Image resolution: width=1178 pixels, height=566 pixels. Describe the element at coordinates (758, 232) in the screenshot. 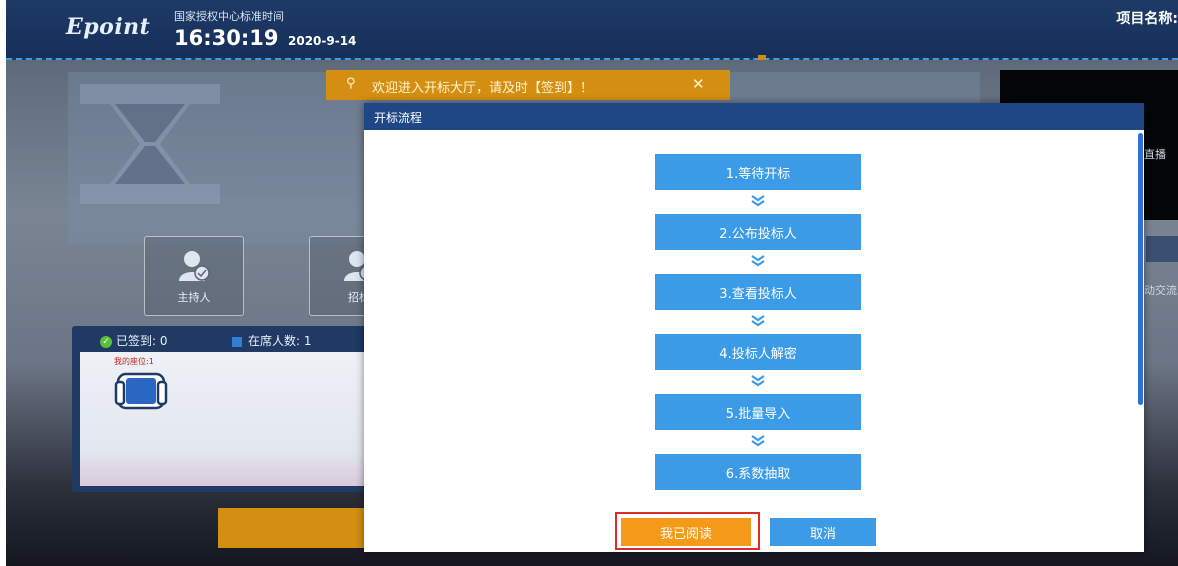

I see `step-2: 2.公布投标人` at that location.